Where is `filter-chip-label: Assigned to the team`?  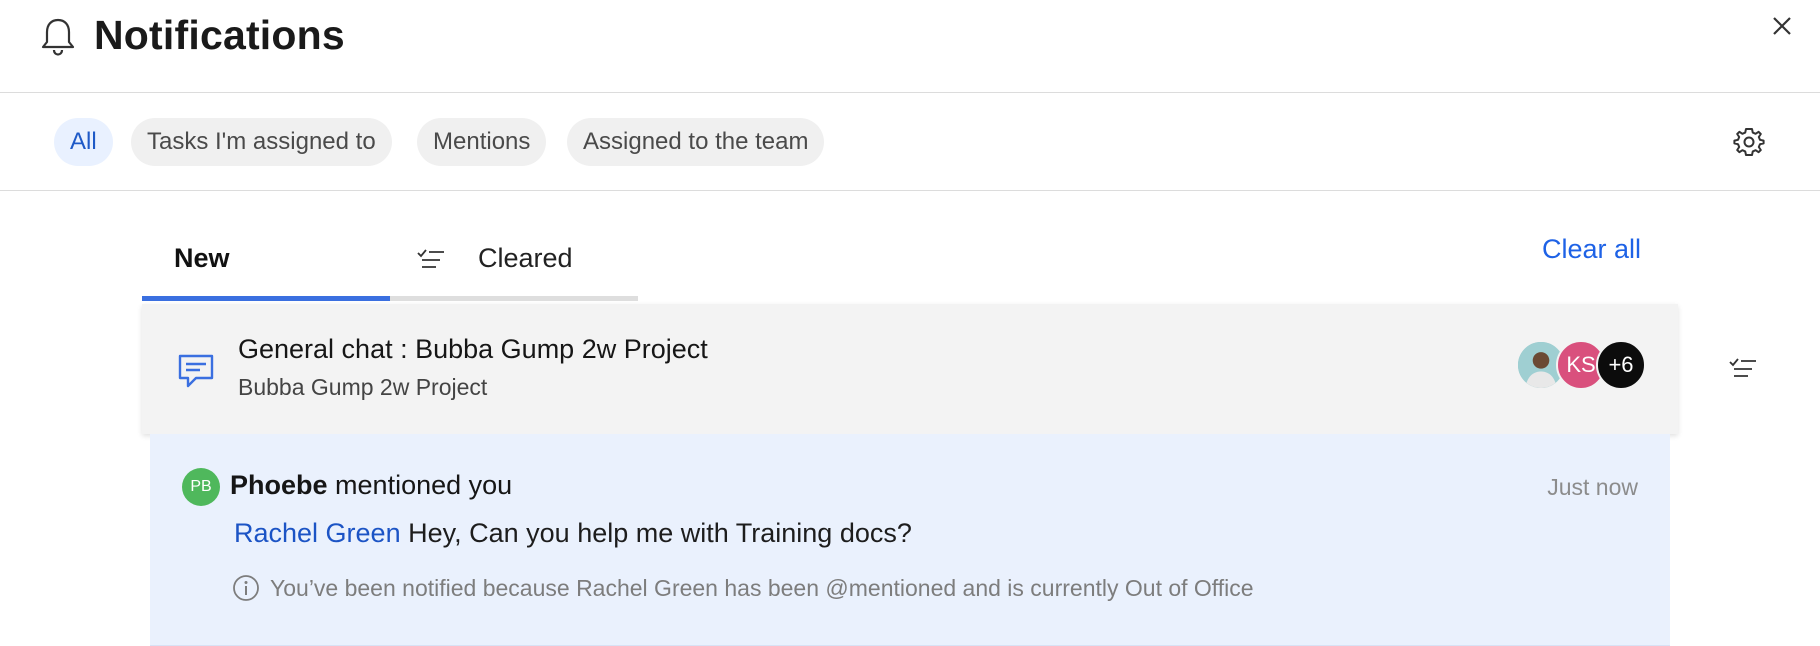 filter-chip-label: Assigned to the team is located at coordinates (696, 141).